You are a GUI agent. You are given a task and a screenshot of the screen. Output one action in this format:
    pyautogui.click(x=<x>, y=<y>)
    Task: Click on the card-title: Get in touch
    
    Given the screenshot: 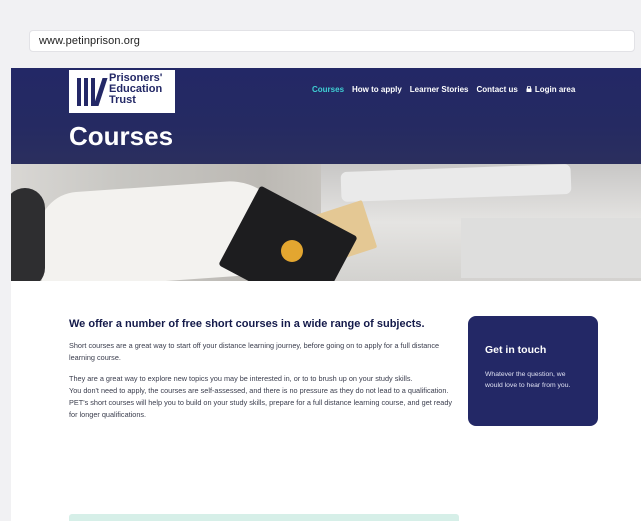 What is the action you would take?
    pyautogui.click(x=516, y=350)
    